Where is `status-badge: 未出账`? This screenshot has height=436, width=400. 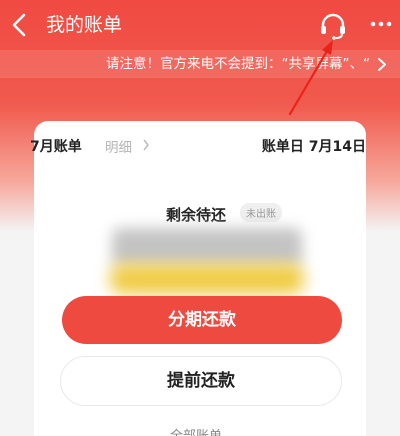
status-badge: 未出账 is located at coordinates (261, 212).